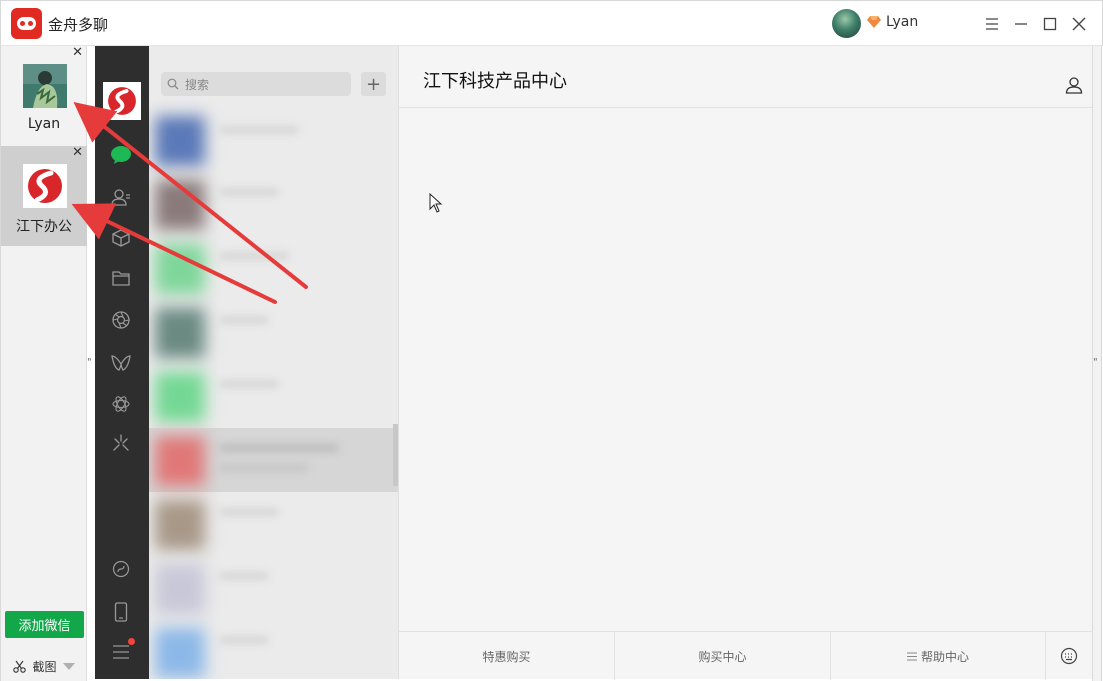 The image size is (1103, 681). Describe the element at coordinates (846, 23) in the screenshot. I see `user-avatar` at that location.